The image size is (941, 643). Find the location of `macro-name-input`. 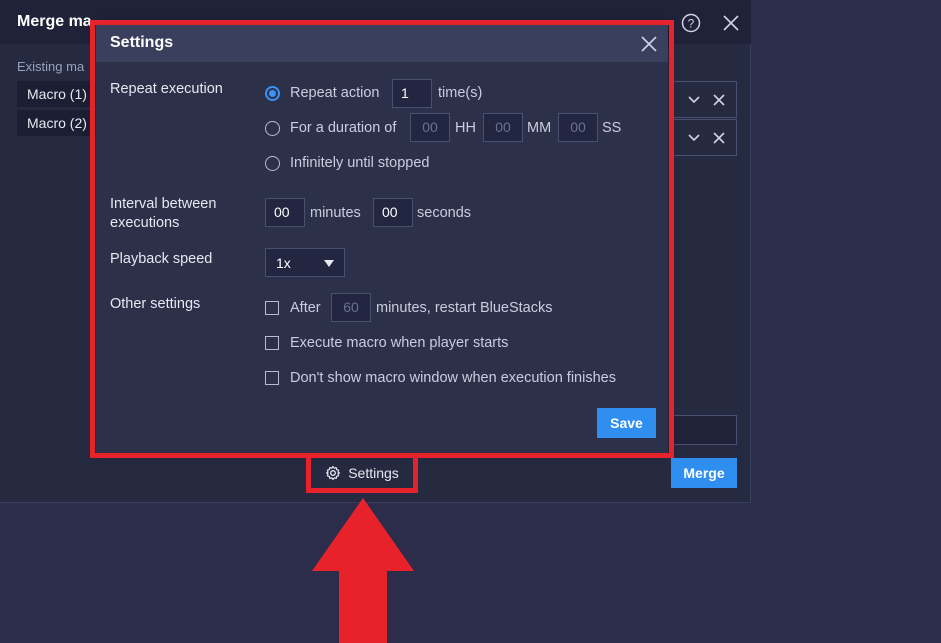

macro-name-input is located at coordinates (703, 430).